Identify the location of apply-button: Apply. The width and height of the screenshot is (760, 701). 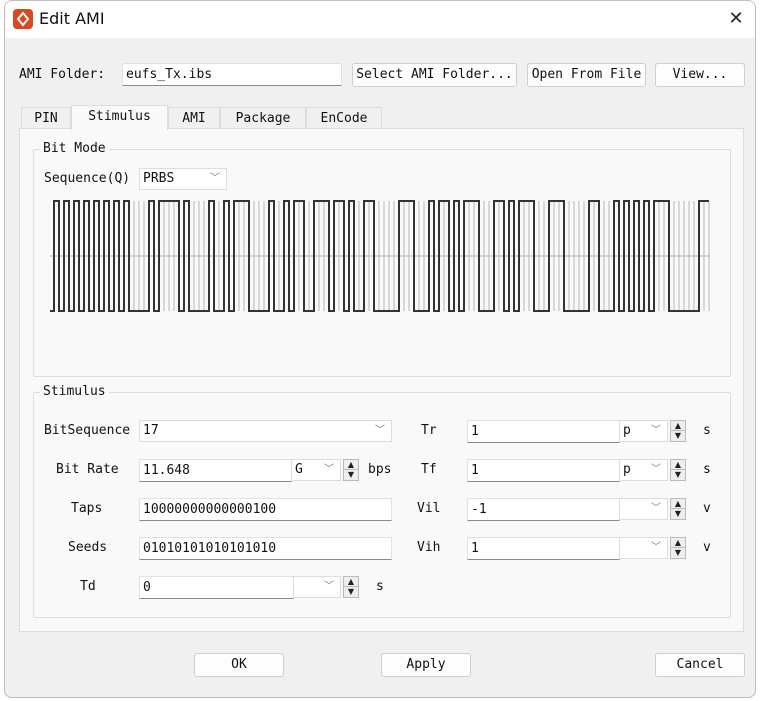
(426, 665).